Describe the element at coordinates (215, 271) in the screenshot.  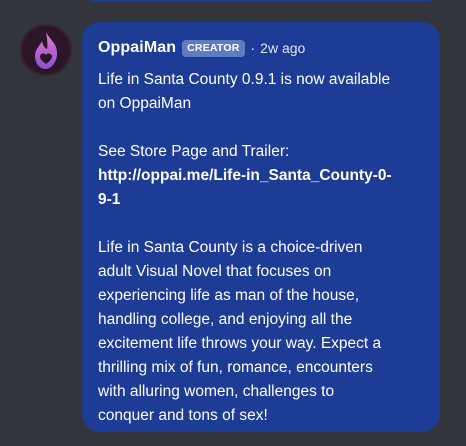
I see `description-line: adult Visual Novel that focuses on` at that location.